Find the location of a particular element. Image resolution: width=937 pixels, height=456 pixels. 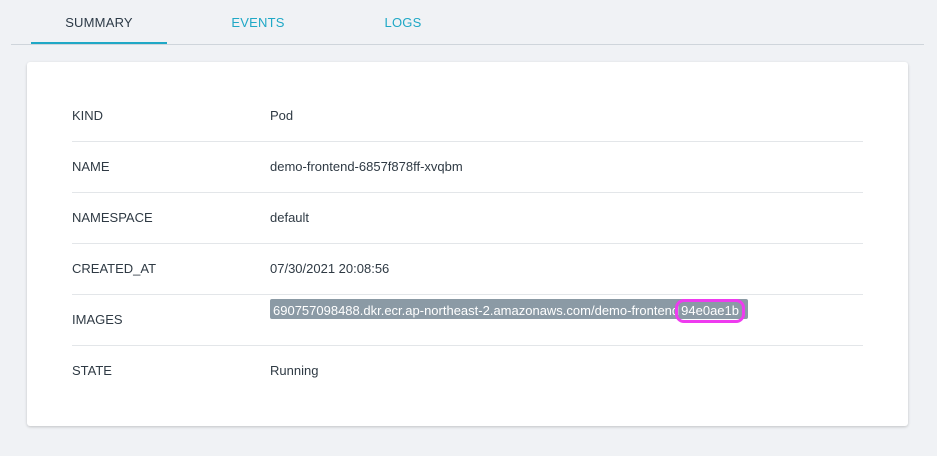

summary-row-state: STATE Running is located at coordinates (467, 371).